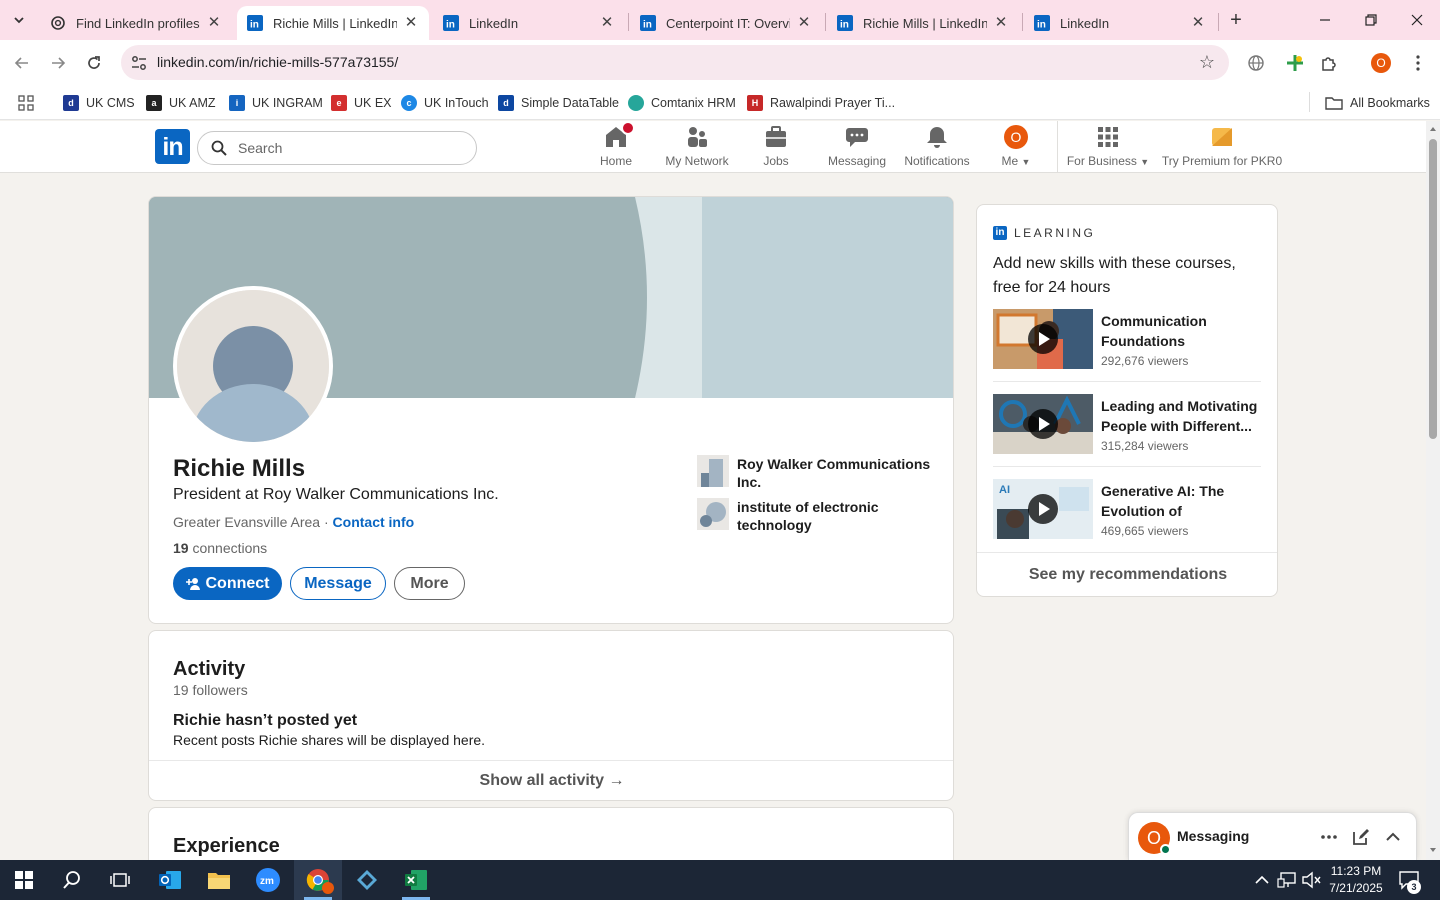  Describe the element at coordinates (1120, 23) in the screenshot. I see `browser-tab-6: in LinkedIn ✕` at that location.